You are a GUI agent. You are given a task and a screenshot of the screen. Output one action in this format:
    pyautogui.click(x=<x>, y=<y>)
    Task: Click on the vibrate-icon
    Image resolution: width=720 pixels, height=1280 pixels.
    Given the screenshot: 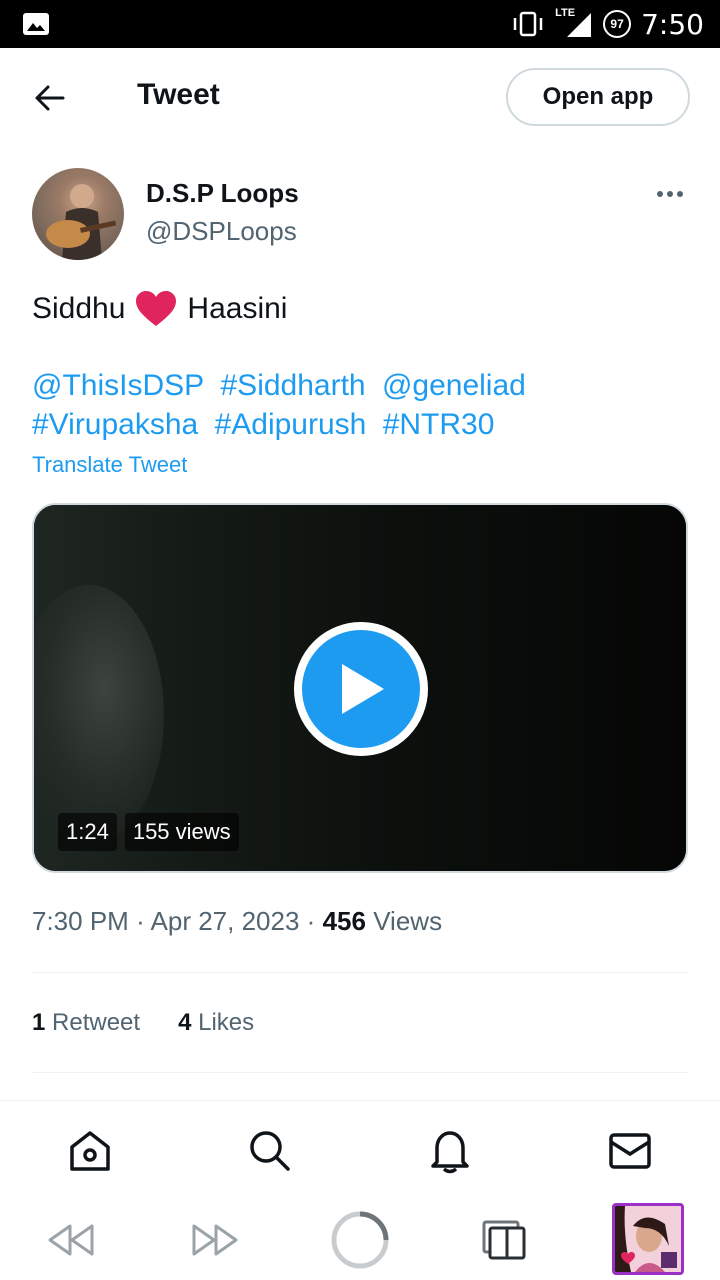 What is the action you would take?
    pyautogui.click(x=528, y=24)
    